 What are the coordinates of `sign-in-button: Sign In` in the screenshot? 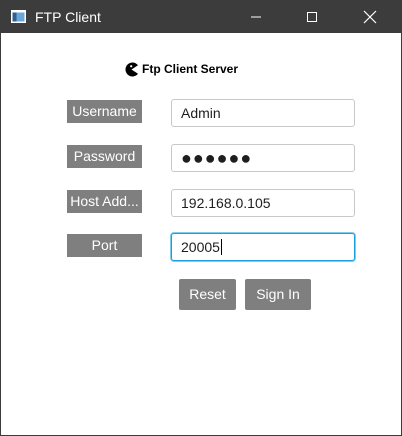 It's located at (278, 294).